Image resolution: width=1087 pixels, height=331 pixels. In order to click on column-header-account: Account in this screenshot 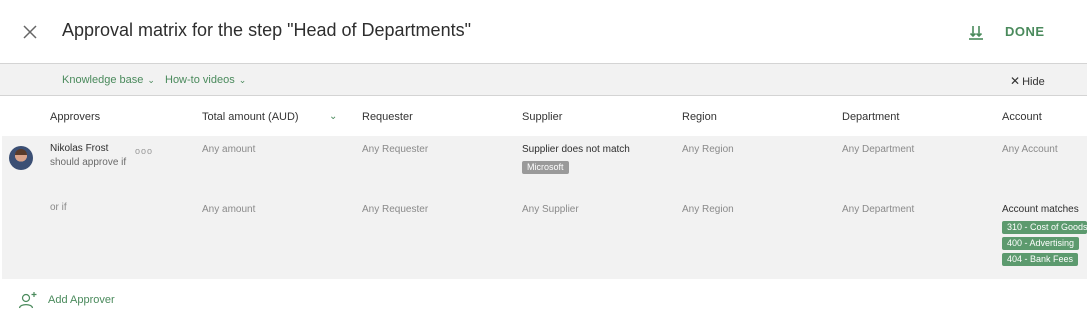, I will do `click(1022, 117)`.